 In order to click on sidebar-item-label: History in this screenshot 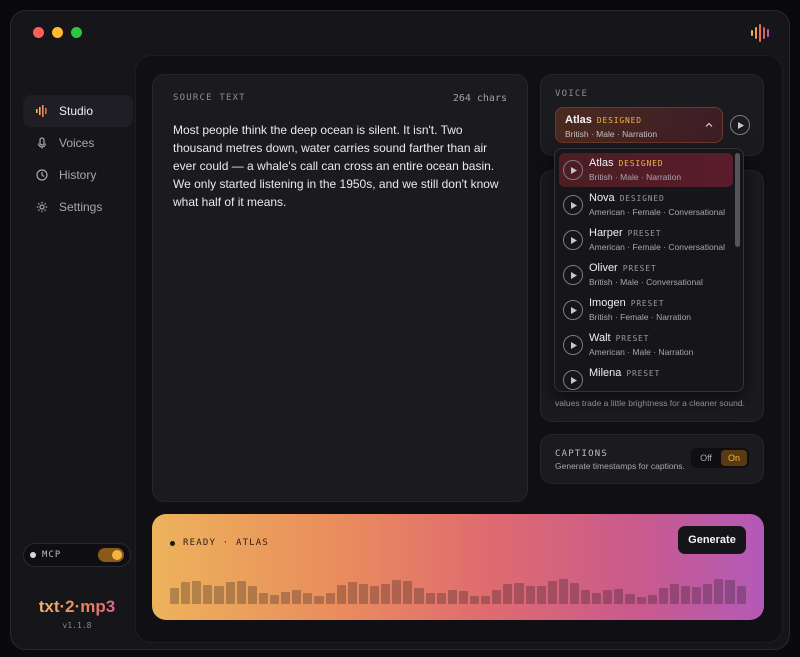, I will do `click(78, 175)`.